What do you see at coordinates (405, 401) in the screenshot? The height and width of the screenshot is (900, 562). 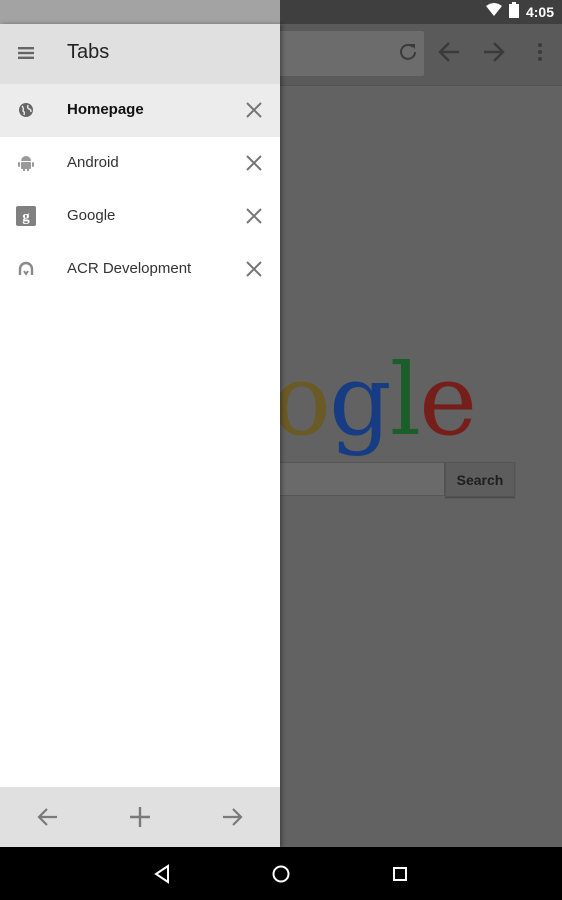 I see `logo-letter: l` at bounding box center [405, 401].